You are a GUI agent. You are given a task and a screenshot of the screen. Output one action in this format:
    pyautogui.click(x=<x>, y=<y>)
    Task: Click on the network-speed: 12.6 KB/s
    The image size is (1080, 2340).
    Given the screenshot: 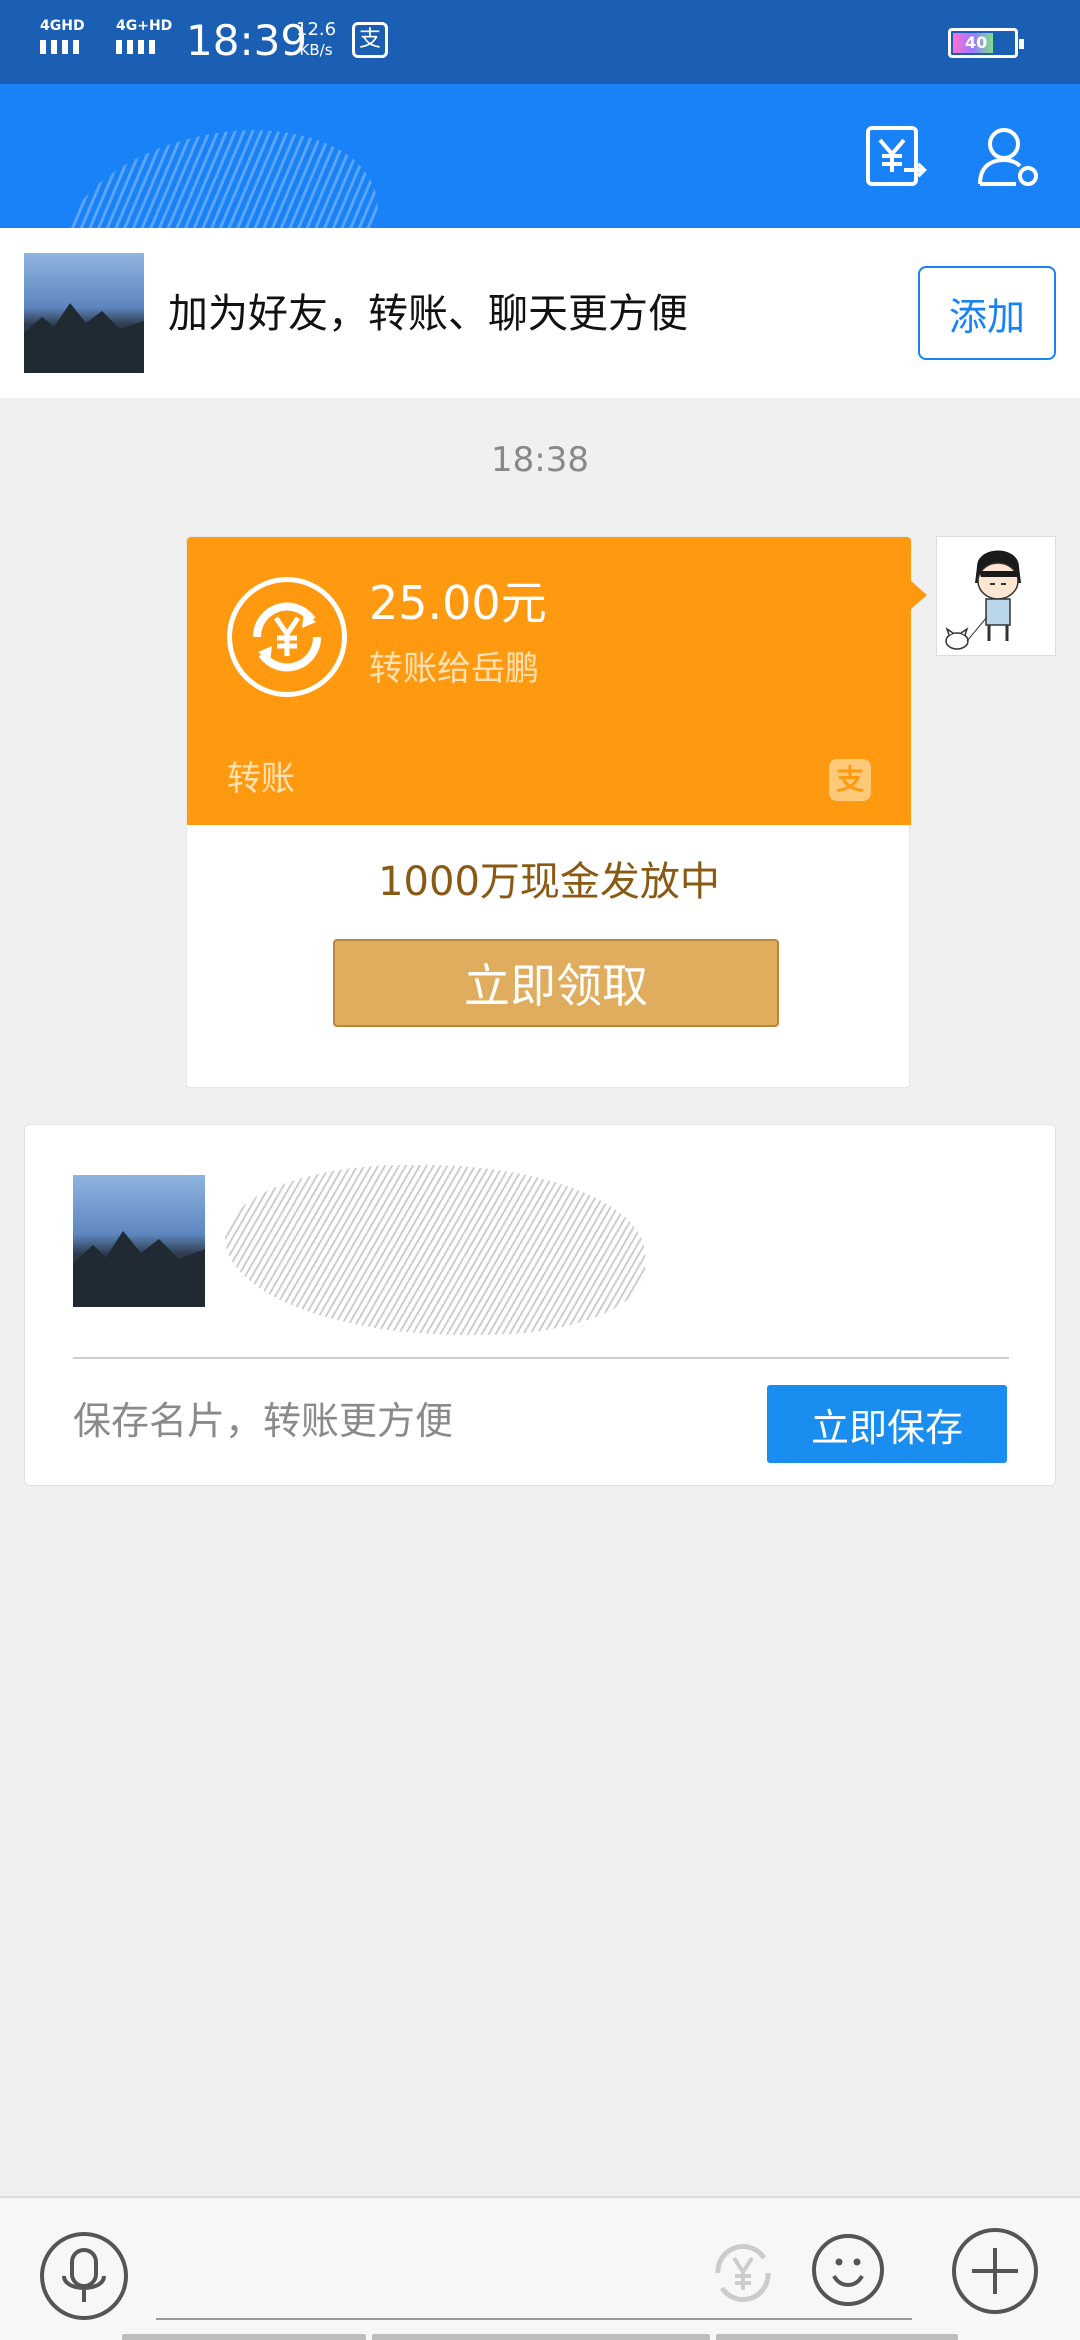 What is the action you would take?
    pyautogui.click(x=316, y=40)
    